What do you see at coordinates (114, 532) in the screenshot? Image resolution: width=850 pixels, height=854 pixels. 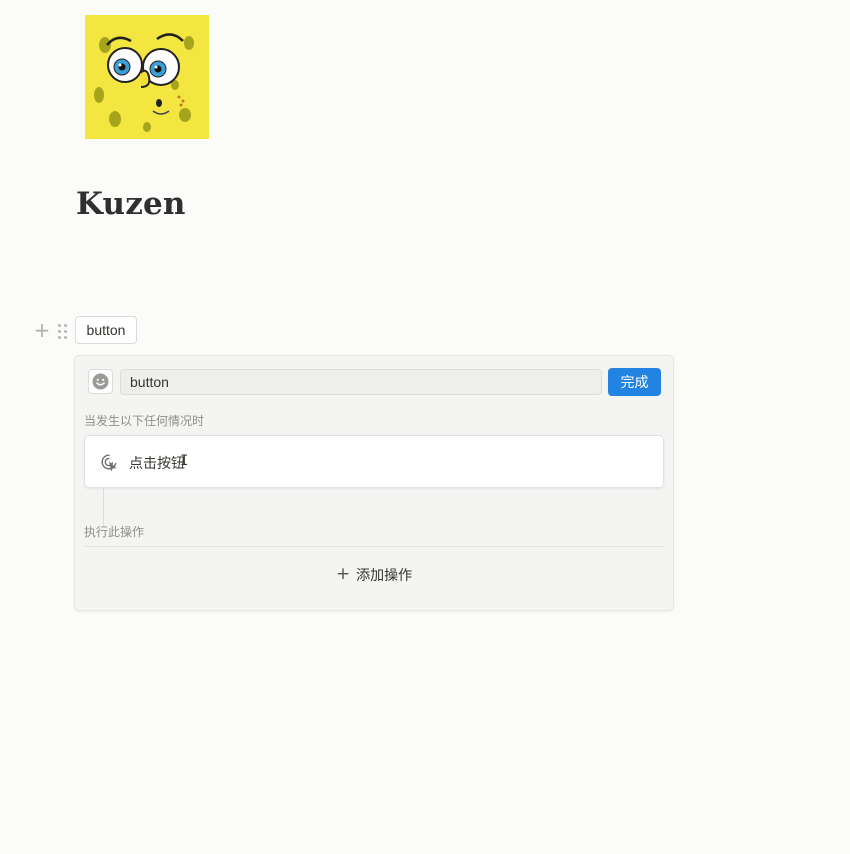 I see `action-section-label: 执行此操作` at bounding box center [114, 532].